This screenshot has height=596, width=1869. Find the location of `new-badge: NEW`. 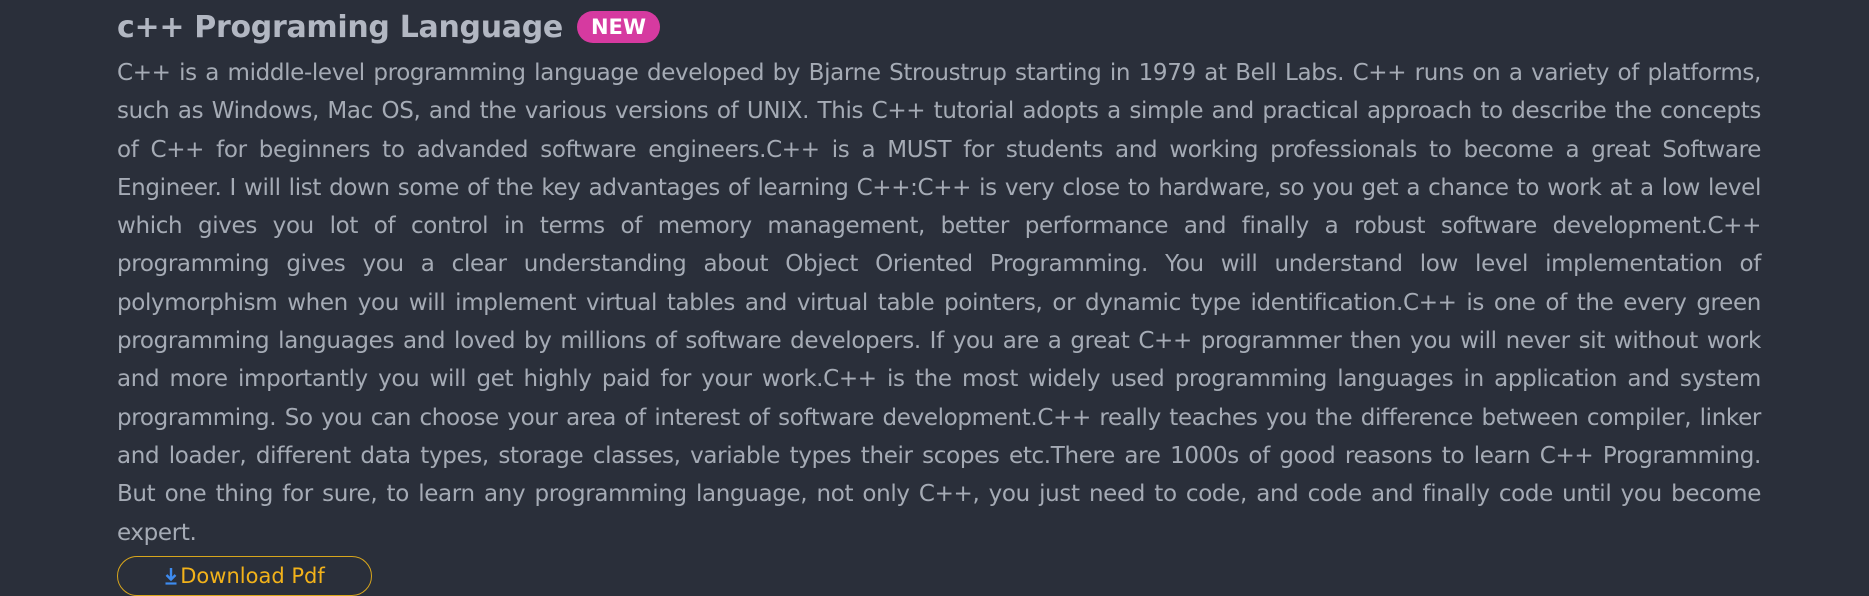

new-badge: NEW is located at coordinates (618, 27).